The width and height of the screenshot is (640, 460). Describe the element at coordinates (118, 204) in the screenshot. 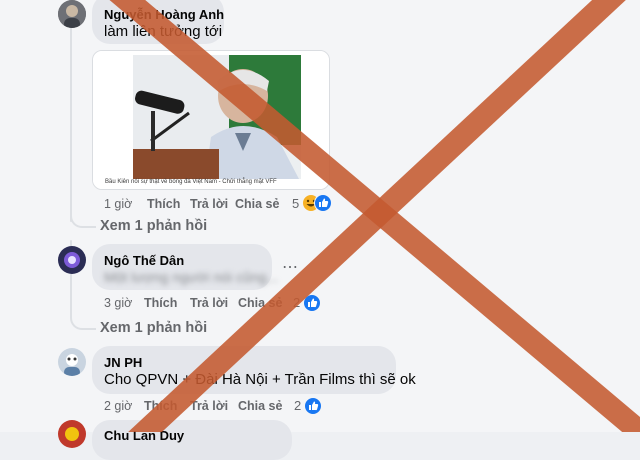

I see `timestamp: 1 giờ` at that location.